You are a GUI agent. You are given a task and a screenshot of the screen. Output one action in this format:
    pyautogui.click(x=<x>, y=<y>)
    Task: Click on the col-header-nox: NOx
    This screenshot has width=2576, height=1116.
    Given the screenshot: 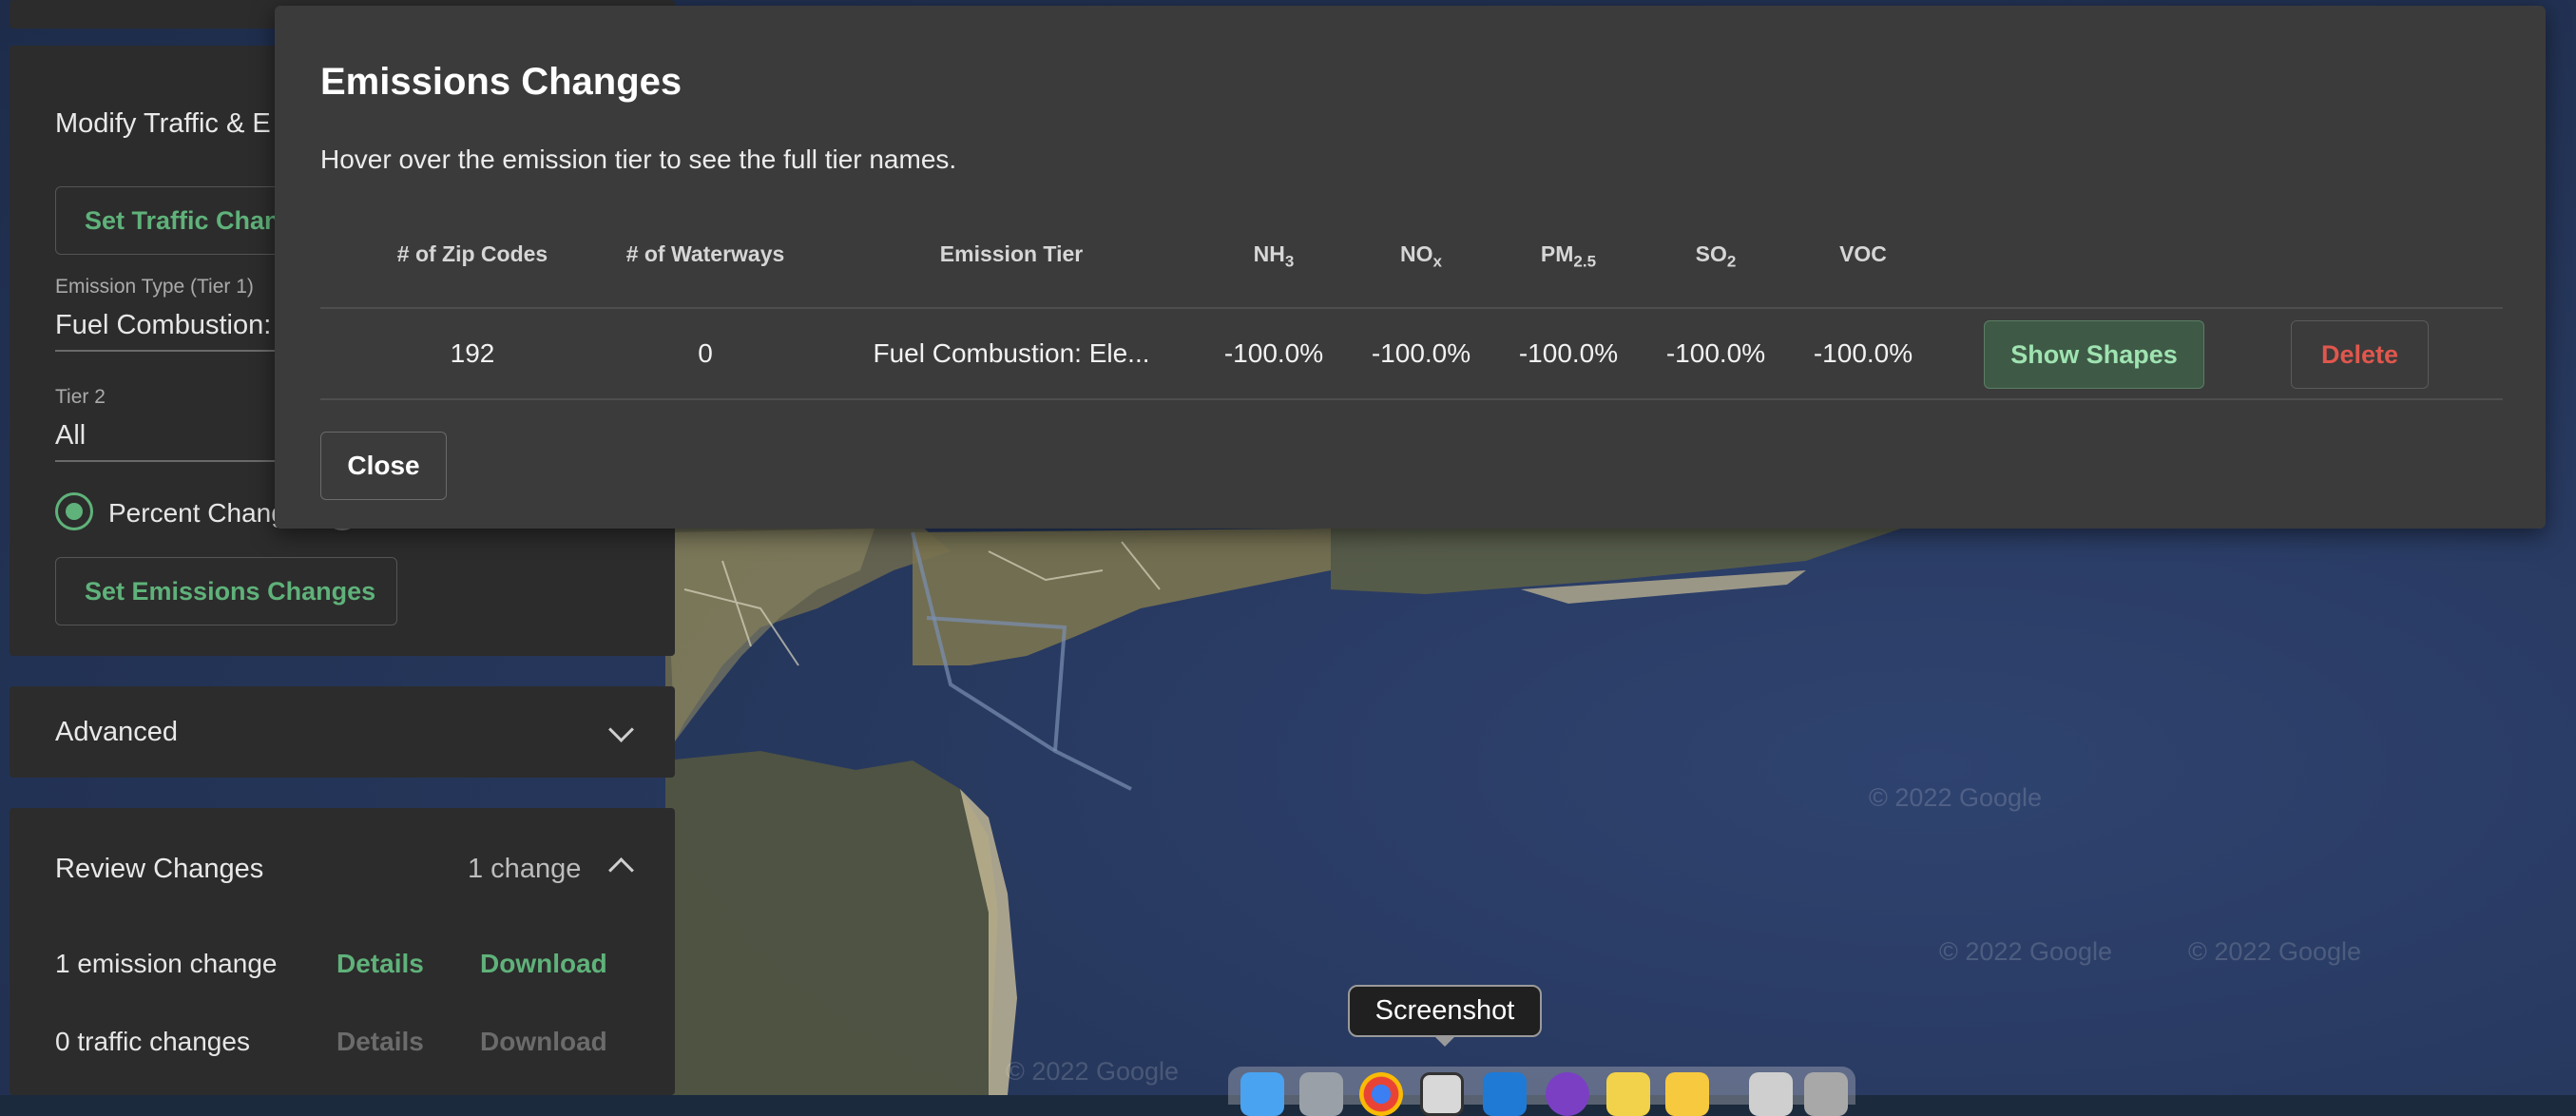 What is the action you would take?
    pyautogui.click(x=1421, y=256)
    